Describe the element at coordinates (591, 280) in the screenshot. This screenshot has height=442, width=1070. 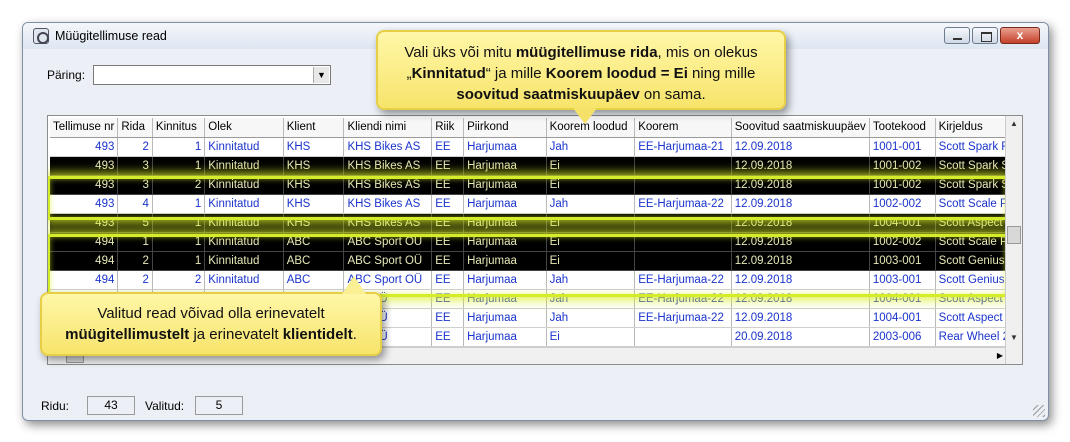
I see `table-cell: Jah` at that location.